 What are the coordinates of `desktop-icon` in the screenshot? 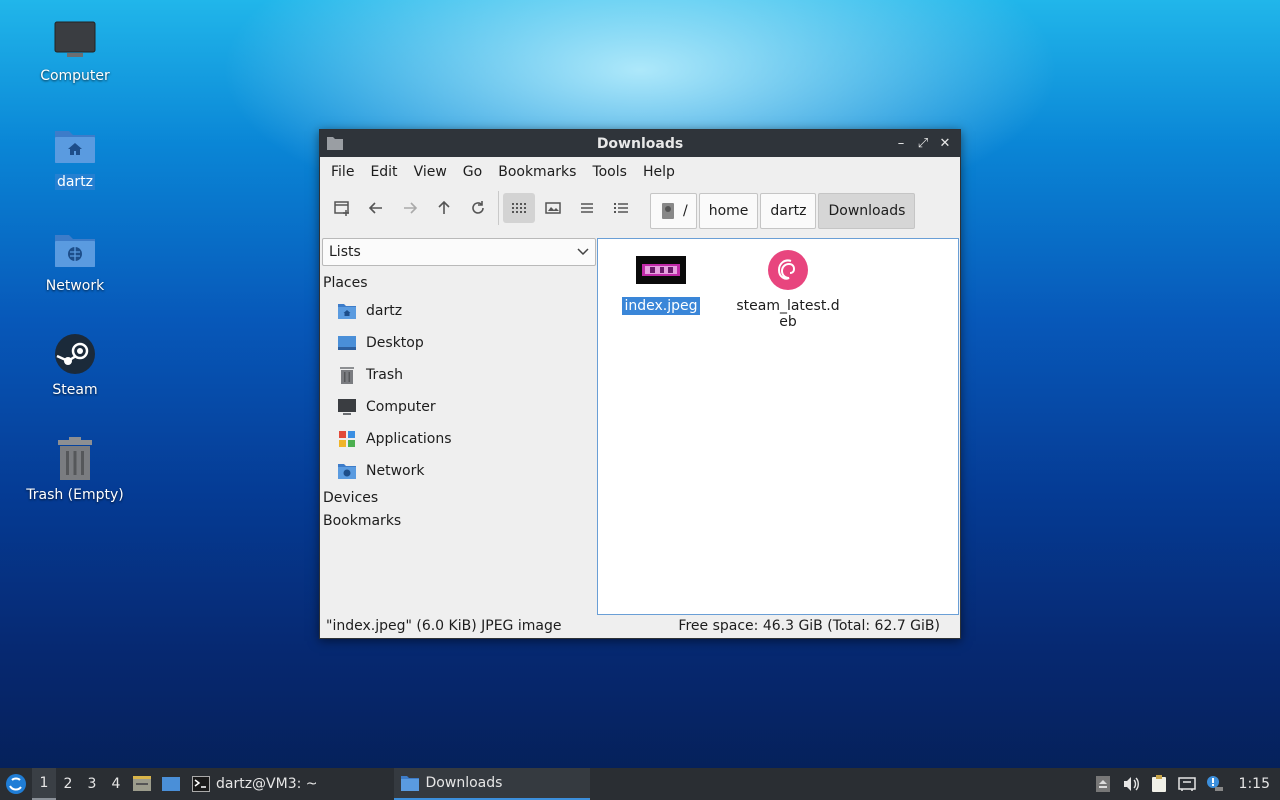 It's located at (347, 343).